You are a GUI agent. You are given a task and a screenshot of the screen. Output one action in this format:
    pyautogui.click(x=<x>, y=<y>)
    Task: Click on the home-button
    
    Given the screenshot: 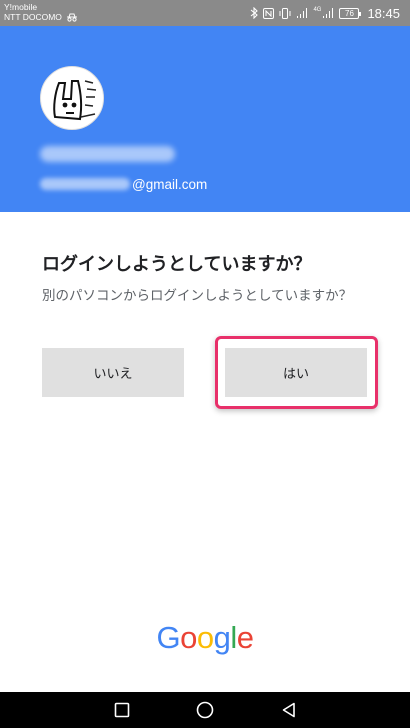 What is the action you would take?
    pyautogui.click(x=205, y=710)
    